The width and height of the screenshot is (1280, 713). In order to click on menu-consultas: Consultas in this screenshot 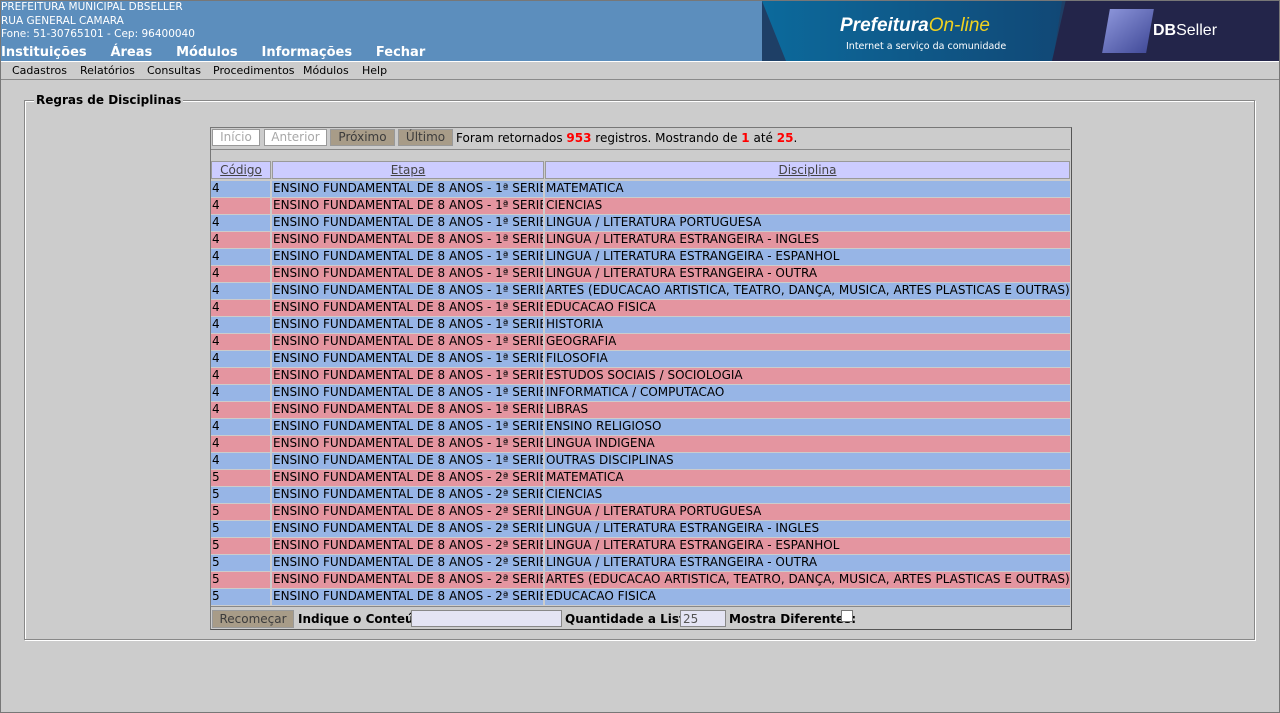, I will do `click(174, 70)`.